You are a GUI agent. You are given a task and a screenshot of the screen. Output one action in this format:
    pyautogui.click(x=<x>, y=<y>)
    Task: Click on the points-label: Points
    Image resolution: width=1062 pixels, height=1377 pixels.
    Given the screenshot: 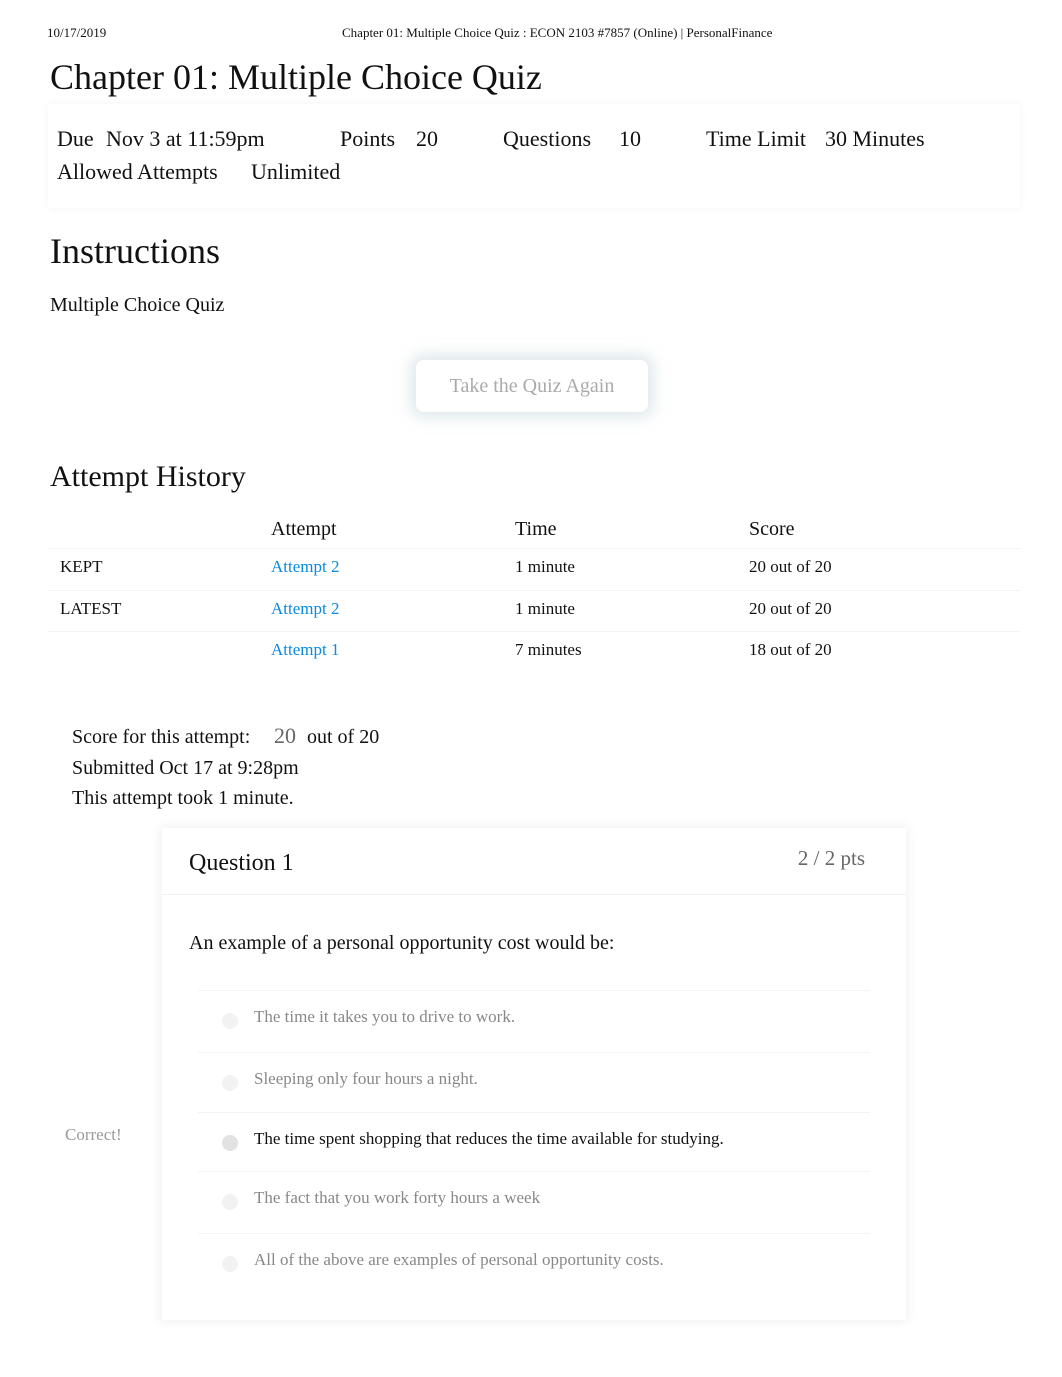 What is the action you would take?
    pyautogui.click(x=368, y=138)
    